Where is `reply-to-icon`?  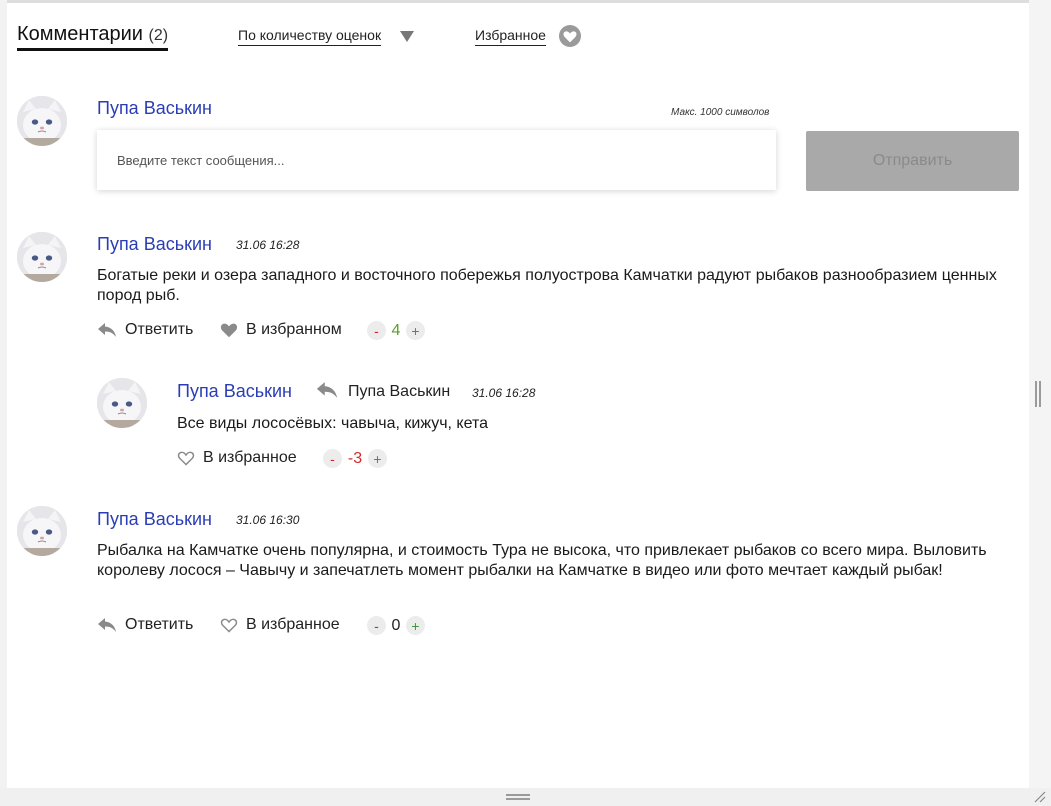 reply-to-icon is located at coordinates (327, 390).